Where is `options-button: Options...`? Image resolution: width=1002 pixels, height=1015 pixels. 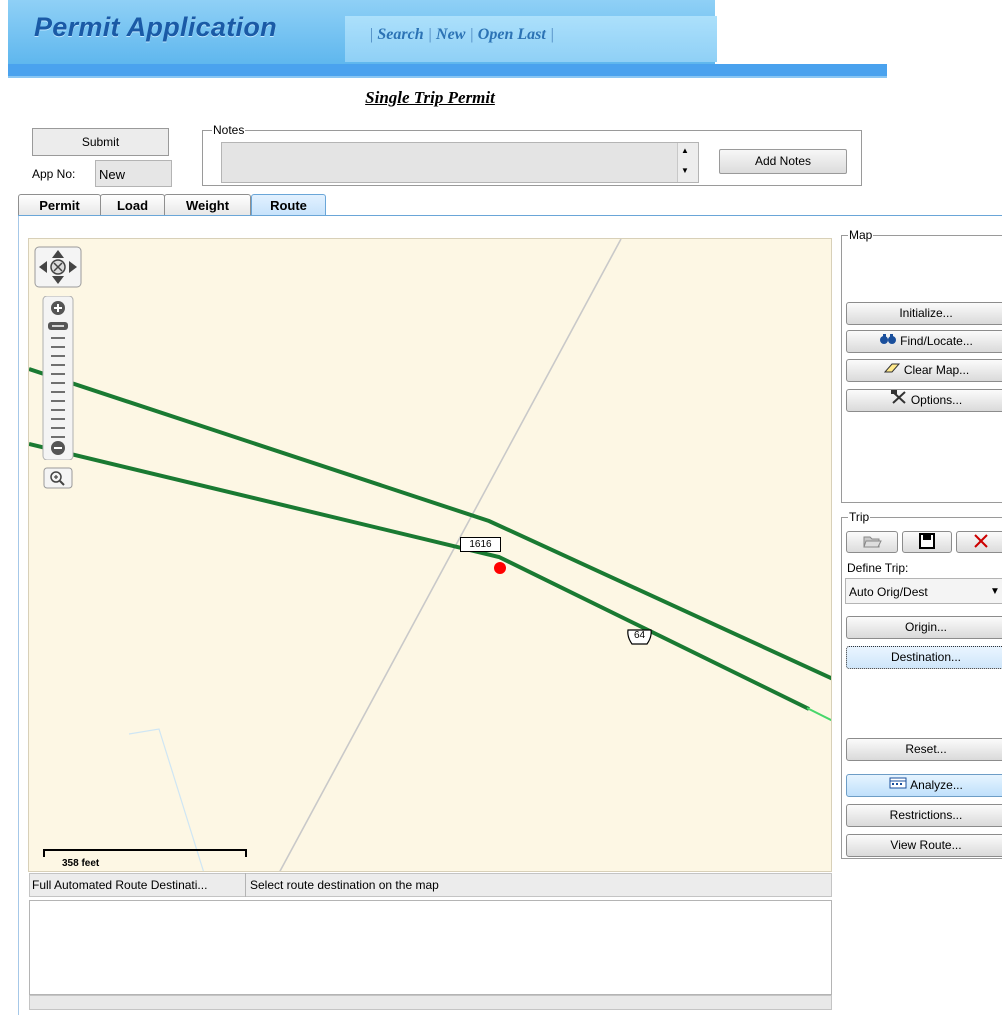 options-button: Options... is located at coordinates (924, 400).